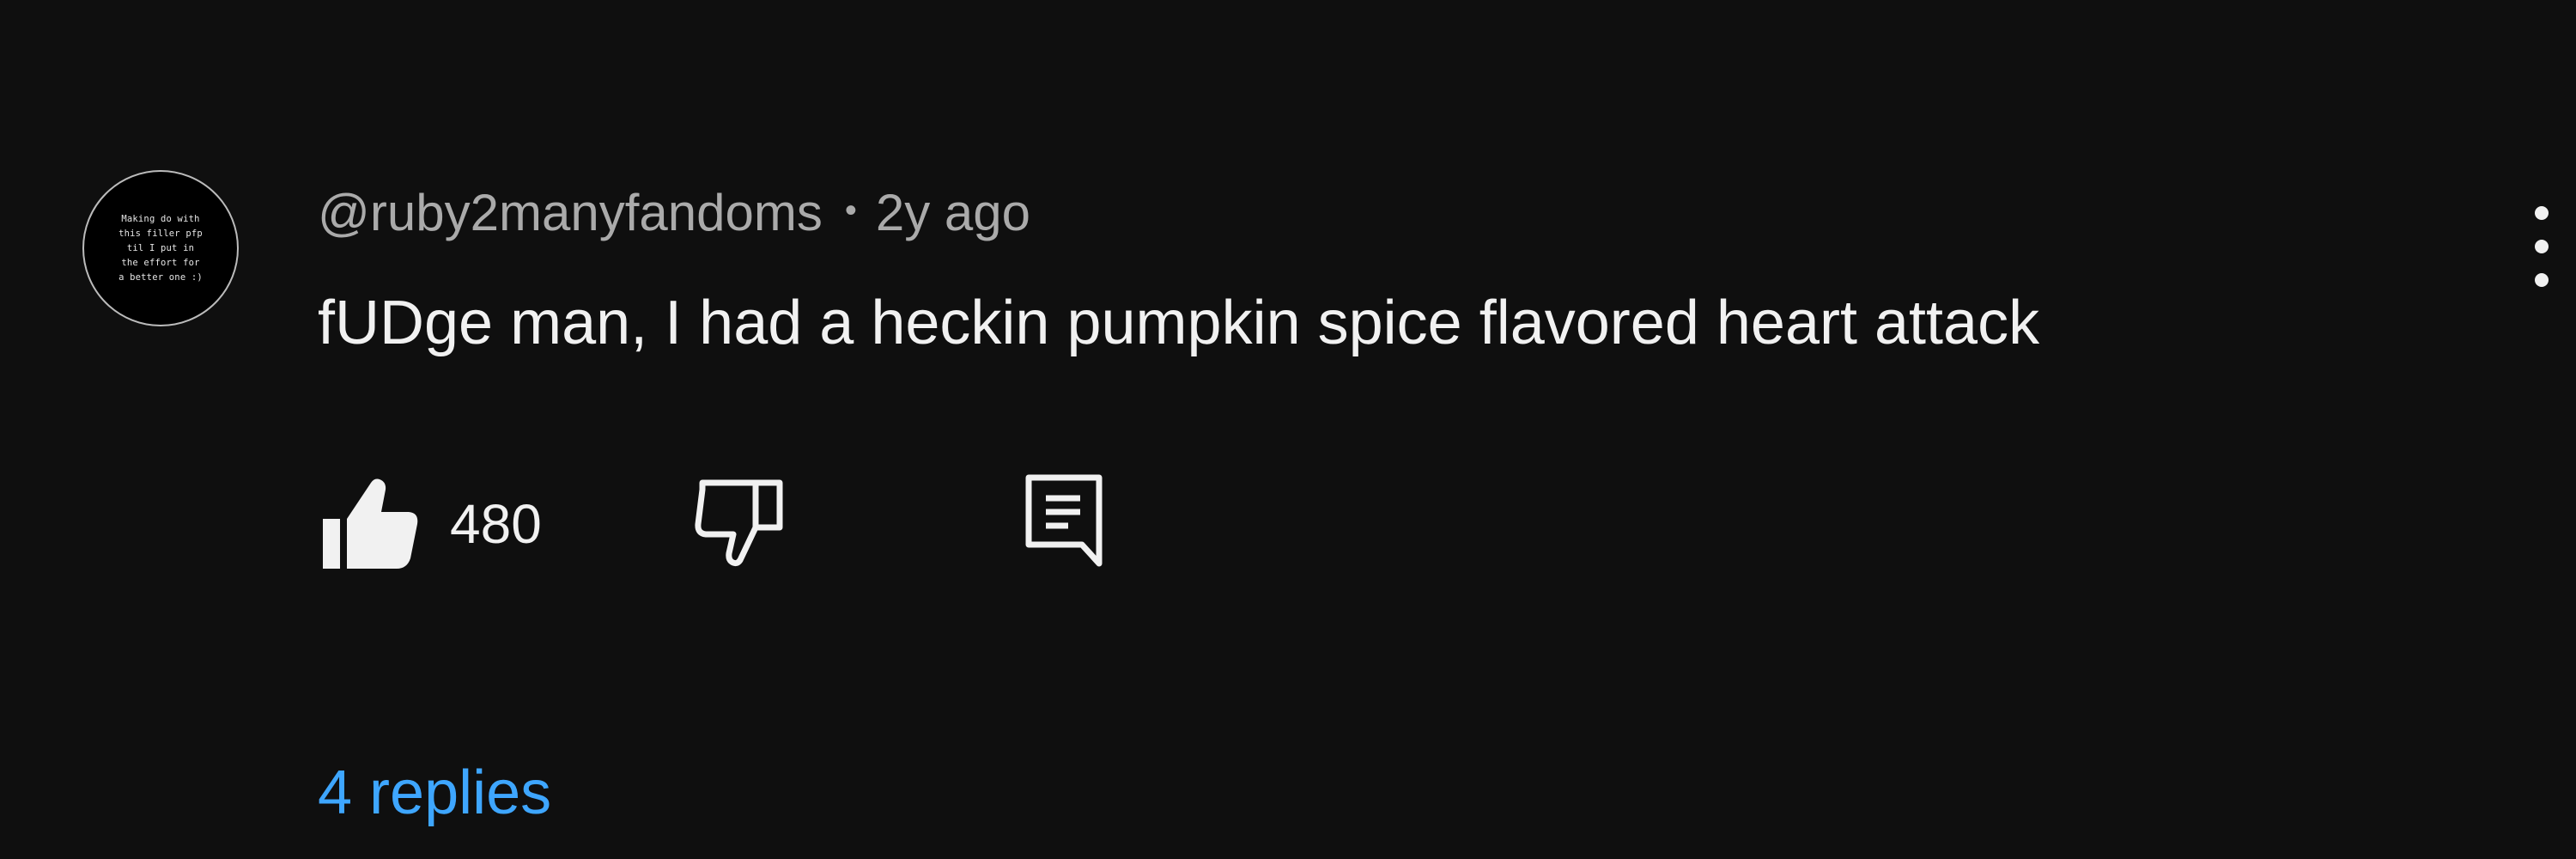 The image size is (2576, 859). I want to click on vertical-ellipsis-icon, so click(2542, 213).